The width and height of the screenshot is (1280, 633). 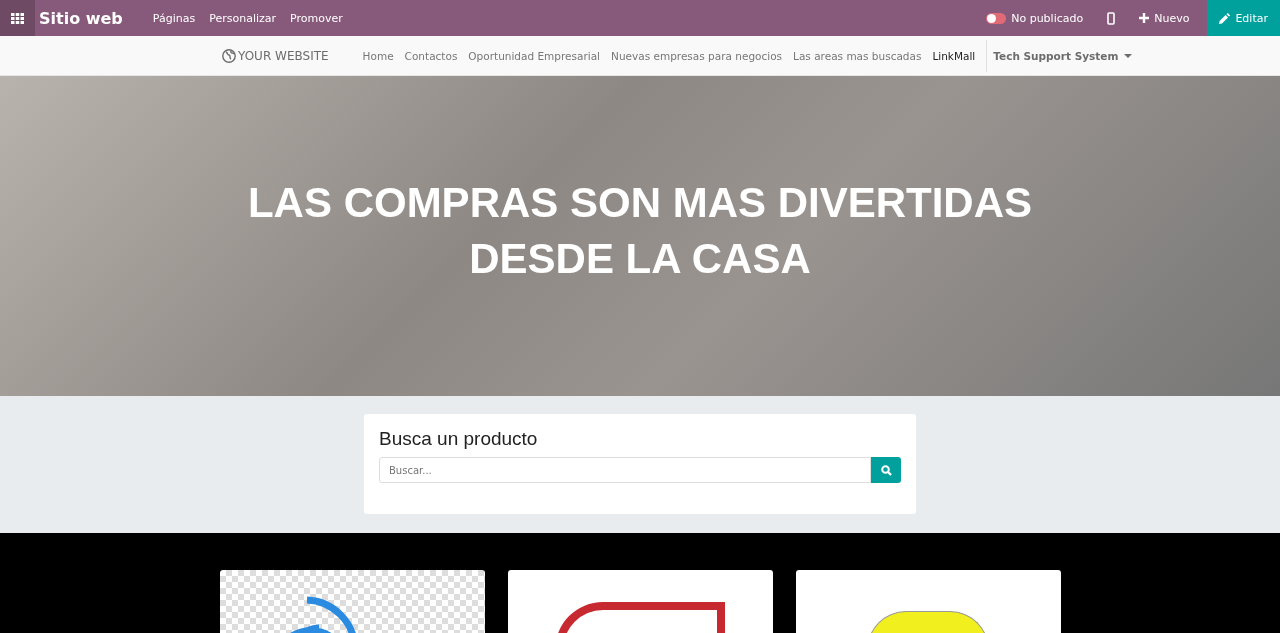 I want to click on search-icon, so click(x=886, y=470).